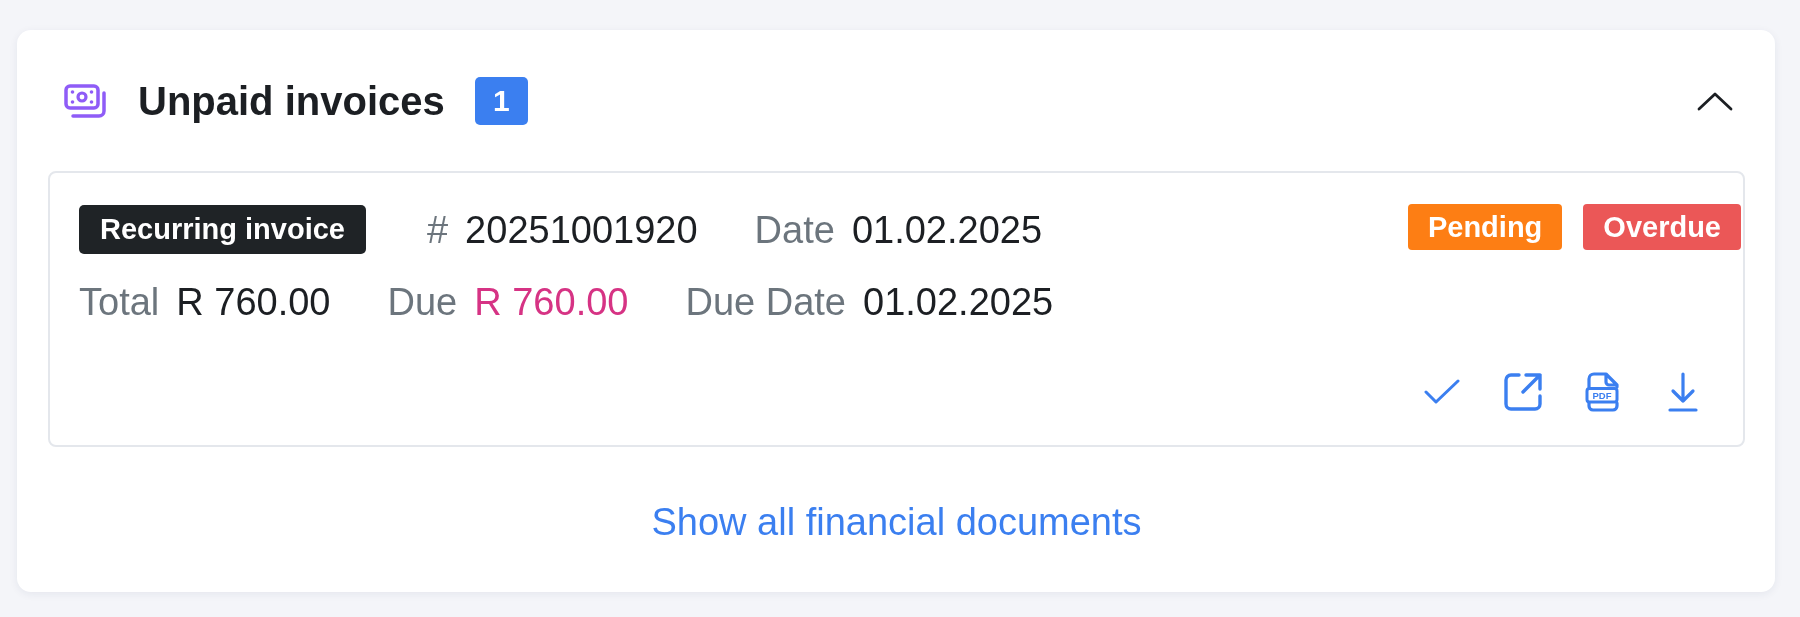  I want to click on field-label: #, so click(437, 230).